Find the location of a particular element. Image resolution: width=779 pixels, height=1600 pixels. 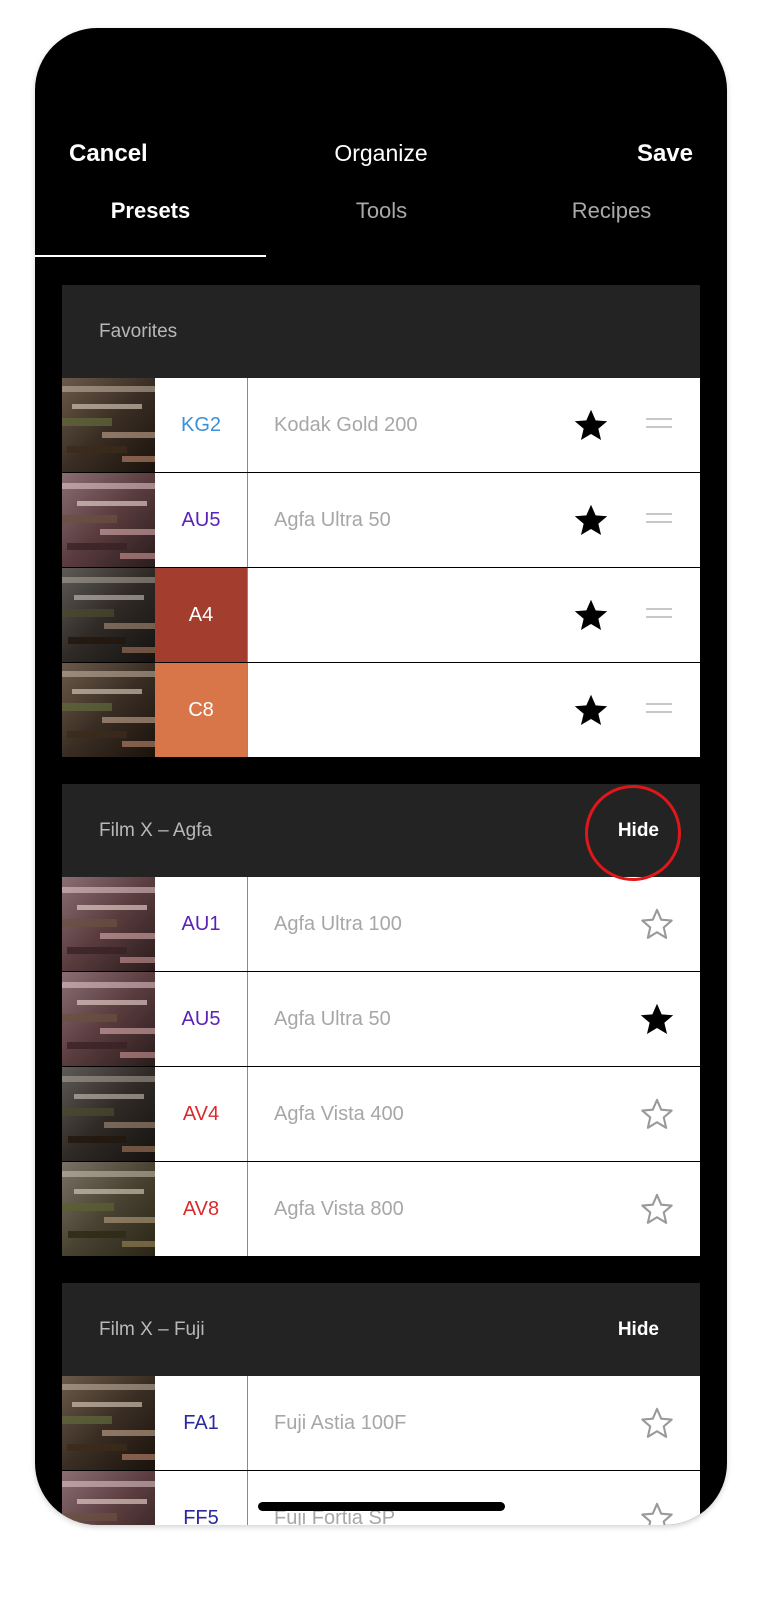

preset-name: Agfa Ultra 100 is located at coordinates (338, 924).